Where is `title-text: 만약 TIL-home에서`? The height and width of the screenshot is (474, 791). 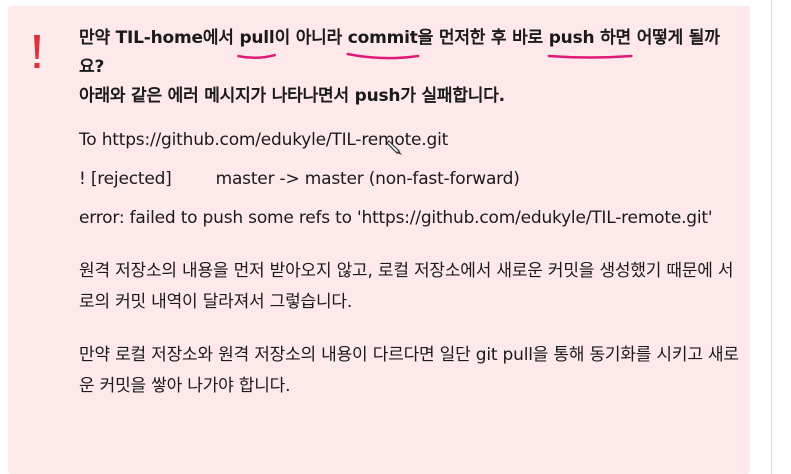
title-text: 만약 TIL-home에서 is located at coordinates (159, 38).